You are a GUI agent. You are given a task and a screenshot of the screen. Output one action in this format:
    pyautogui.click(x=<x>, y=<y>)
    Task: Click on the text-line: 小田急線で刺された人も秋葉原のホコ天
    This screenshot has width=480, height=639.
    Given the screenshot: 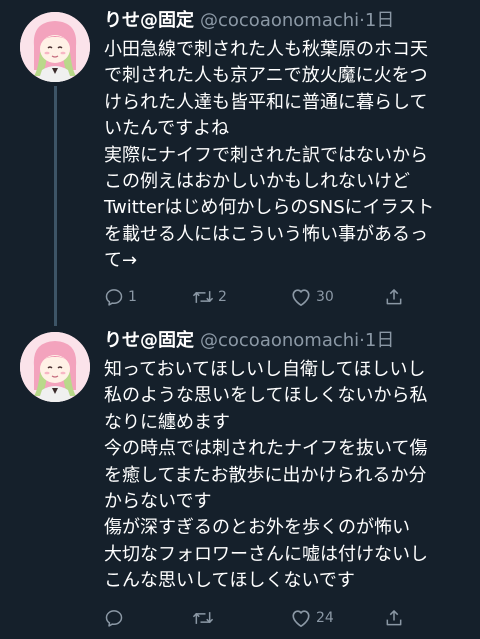 What is the action you would take?
    pyautogui.click(x=266, y=49)
    